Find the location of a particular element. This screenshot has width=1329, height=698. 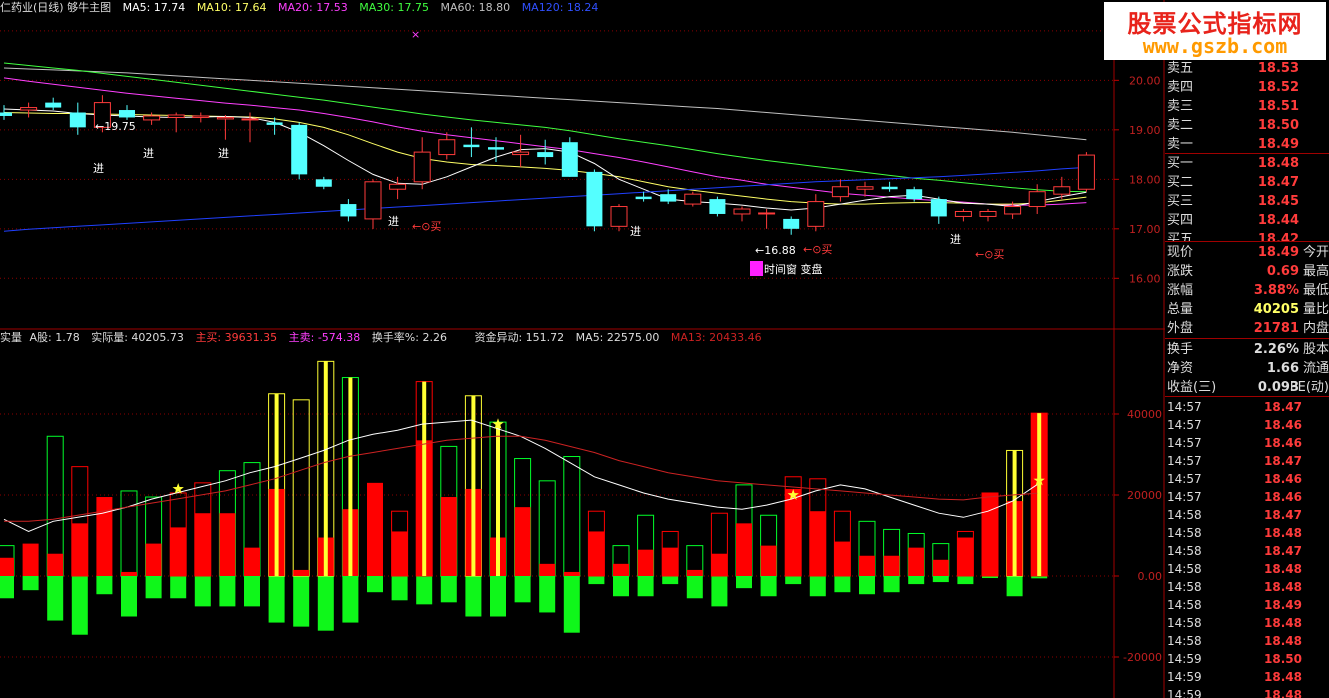

stats-row-right-label: 股本 is located at coordinates (1315, 349).